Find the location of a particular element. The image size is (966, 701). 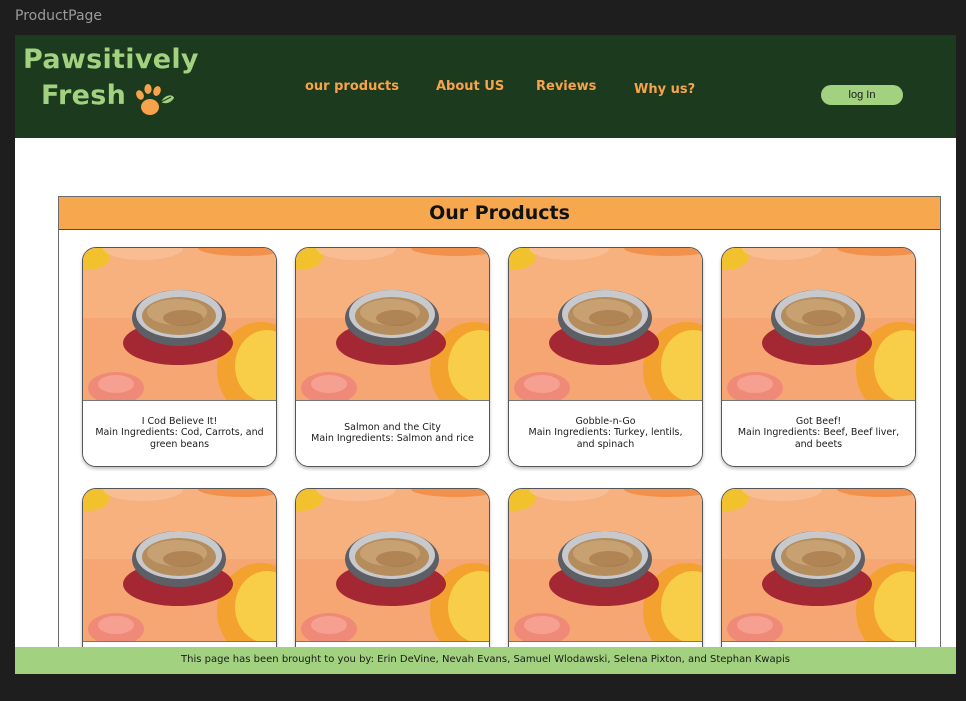

nav-about-us: About US is located at coordinates (470, 86).